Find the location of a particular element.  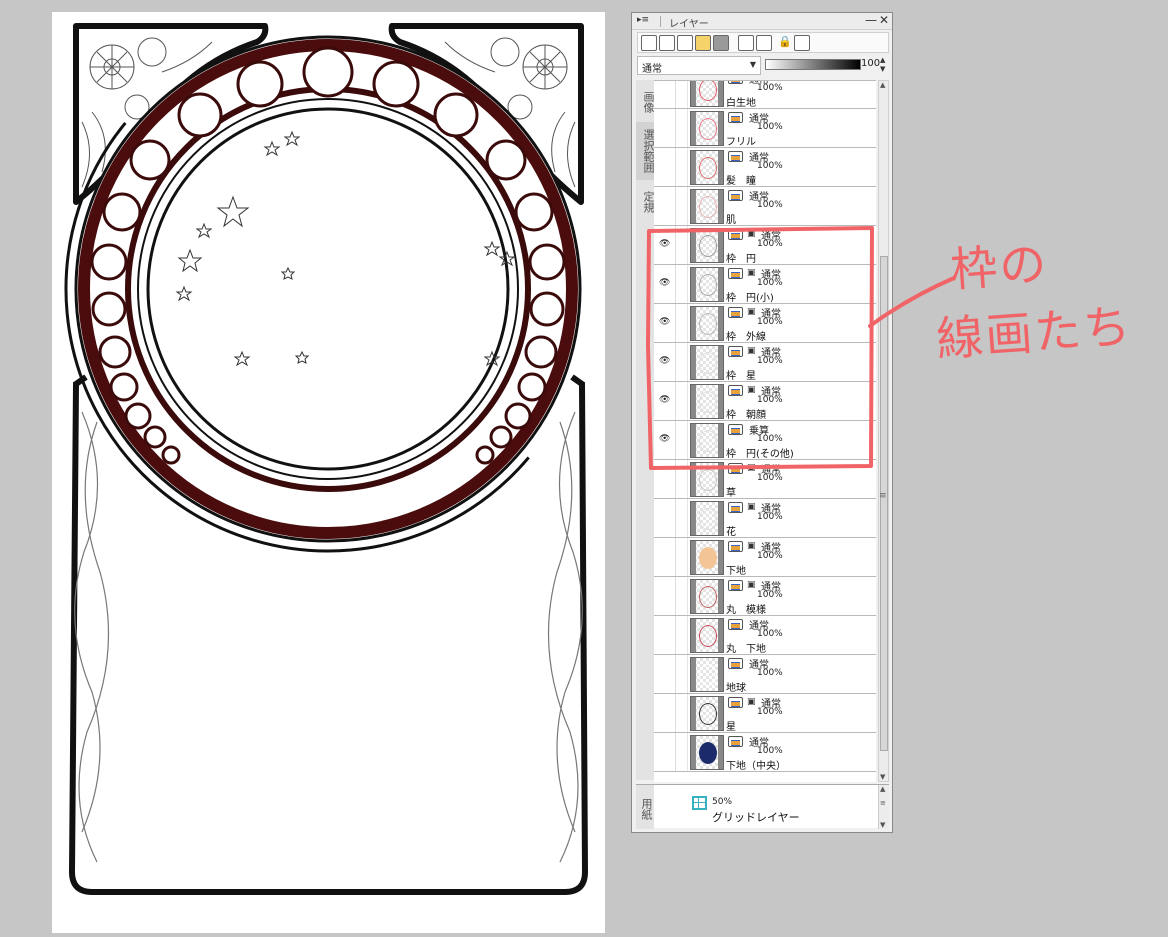

layer-row: 通常 100% 地球 is located at coordinates (765, 674).